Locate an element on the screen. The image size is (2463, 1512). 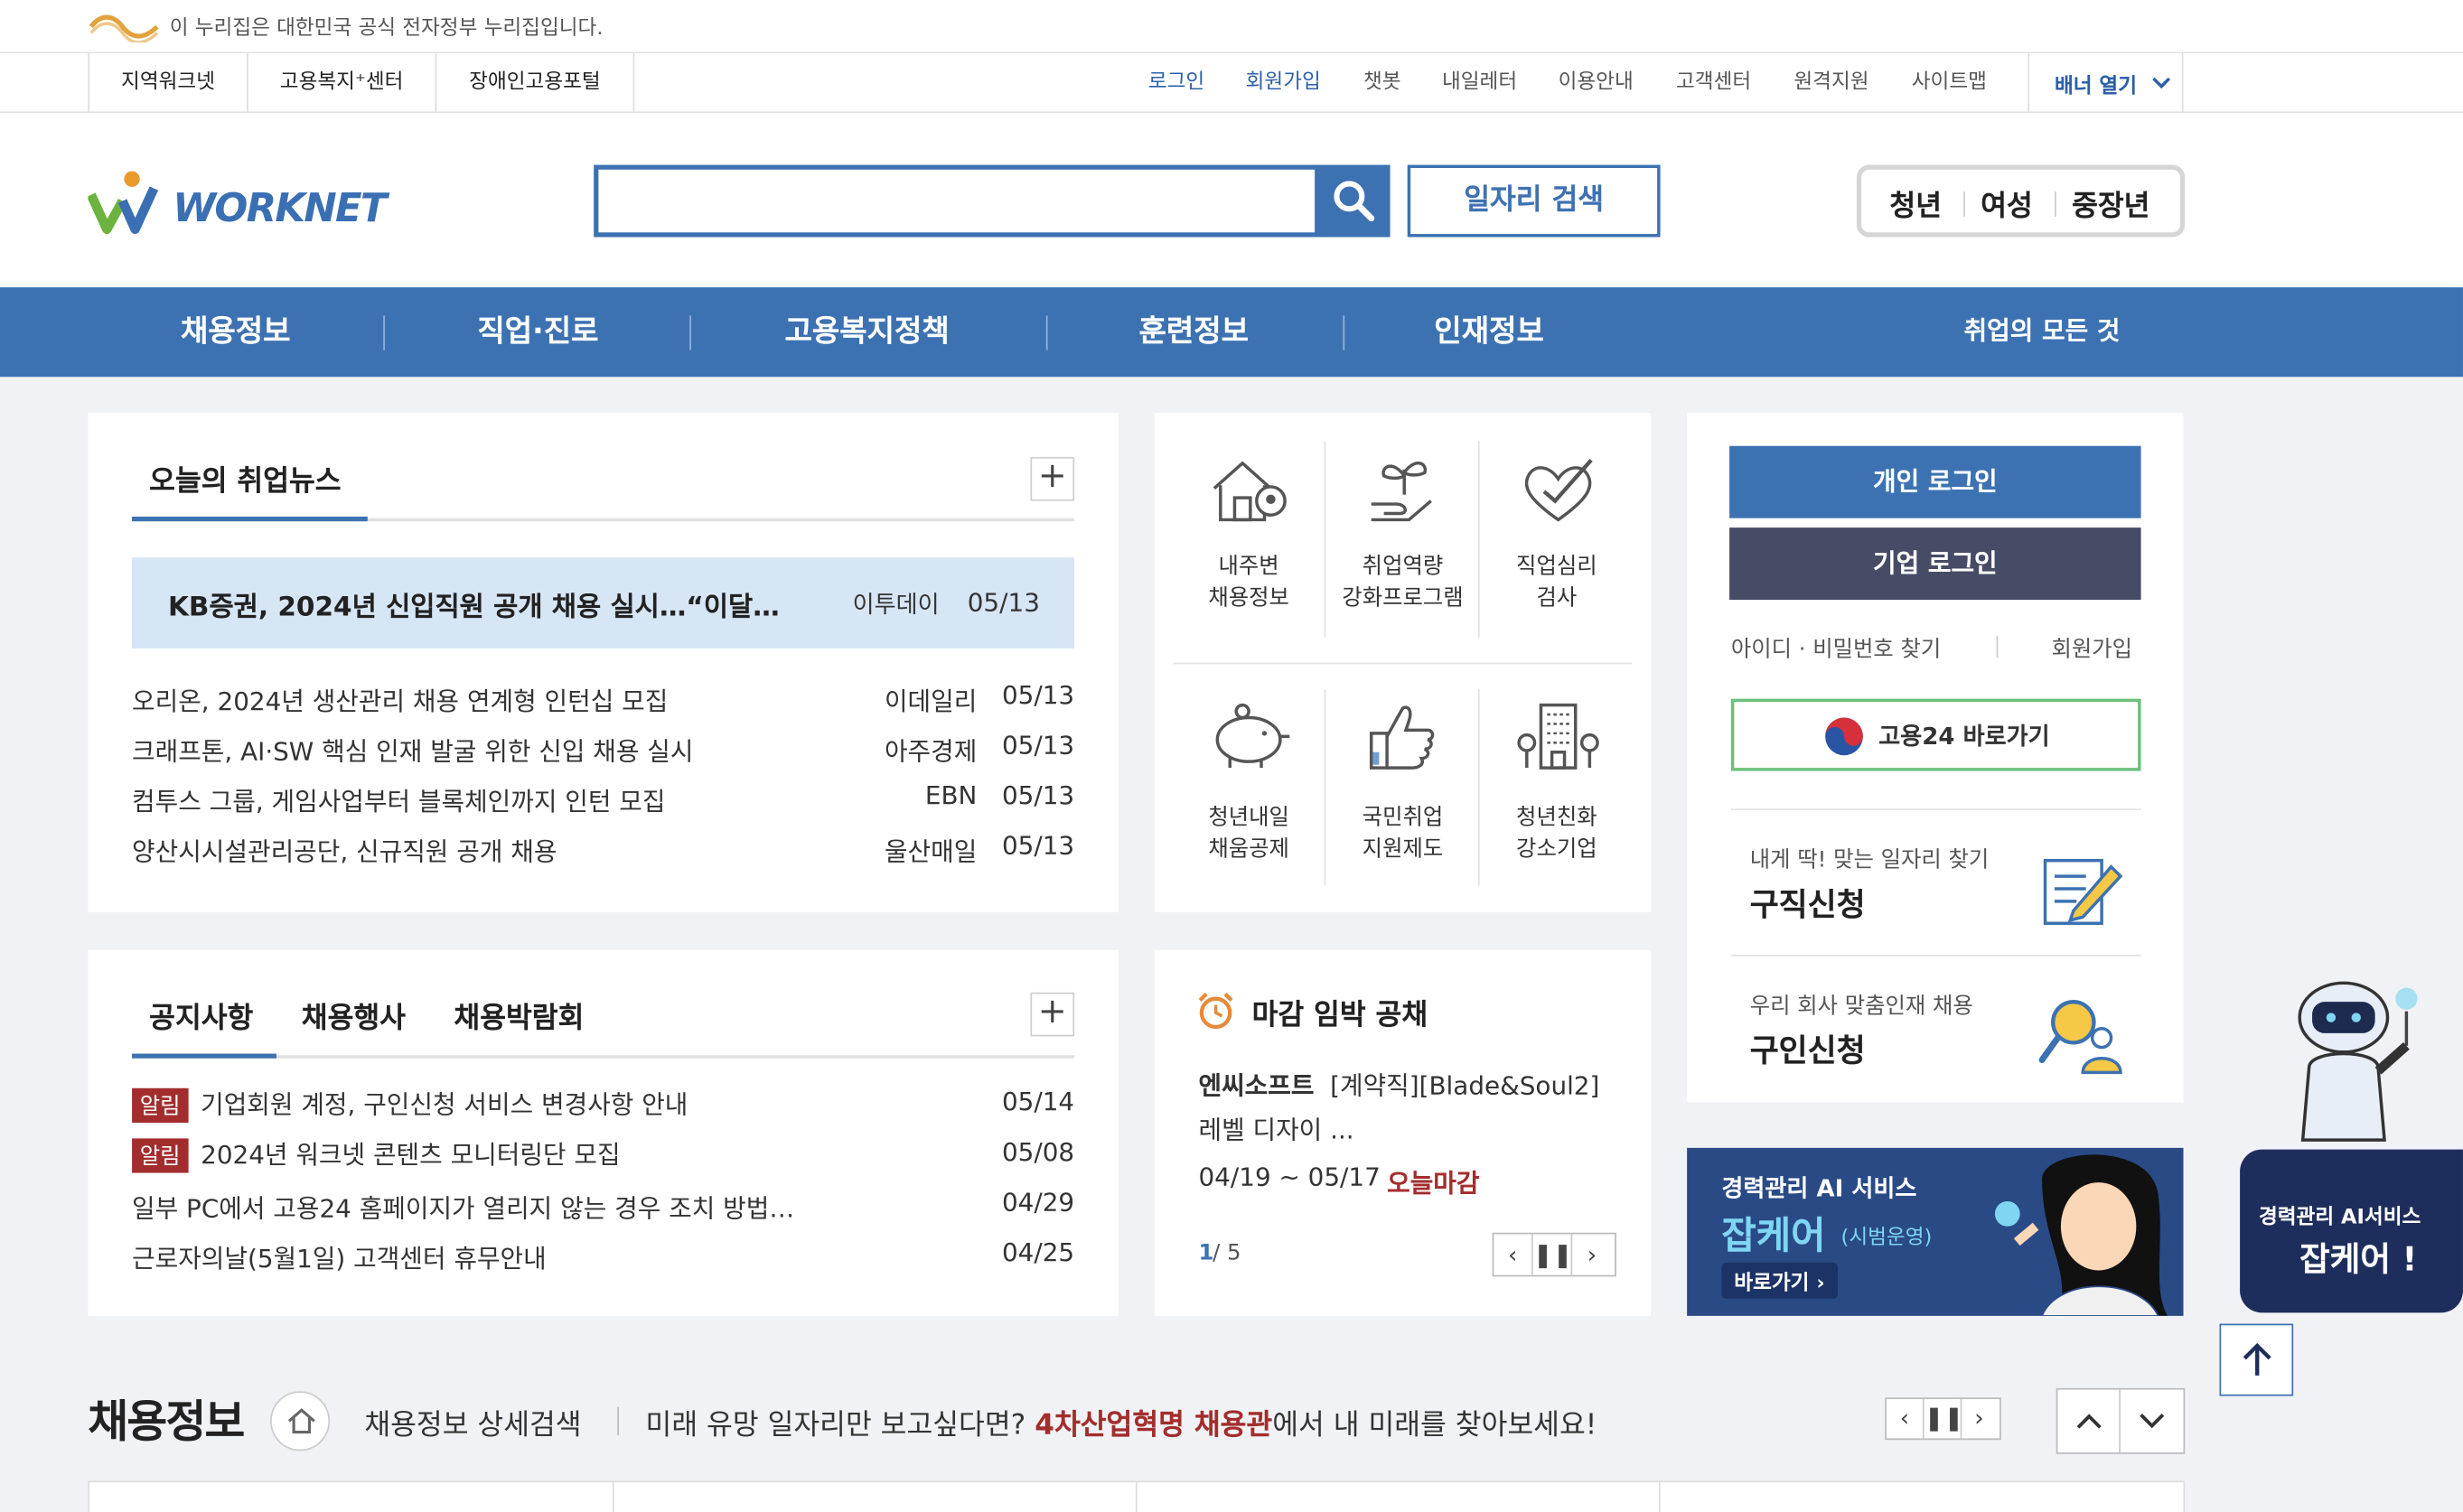
nav-welfare-policy: 고용복지정책 is located at coordinates (866, 332).